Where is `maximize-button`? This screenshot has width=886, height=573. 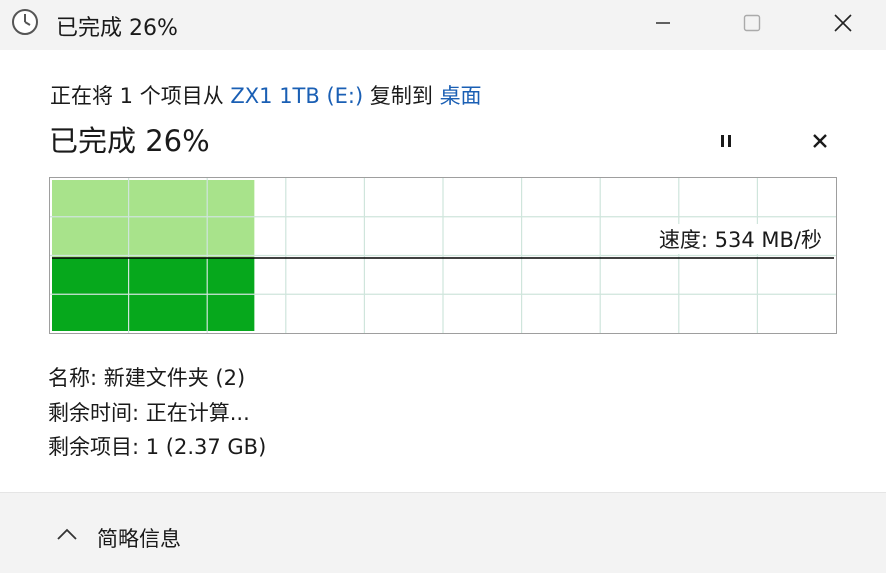
maximize-button is located at coordinates (752, 23).